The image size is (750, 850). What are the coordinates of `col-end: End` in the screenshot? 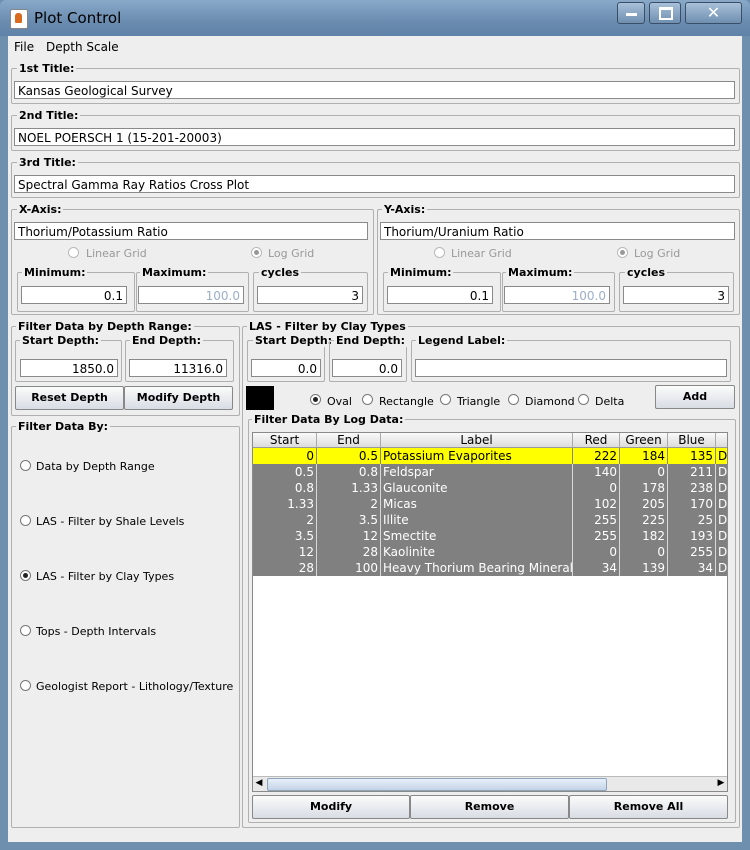 It's located at (349, 440).